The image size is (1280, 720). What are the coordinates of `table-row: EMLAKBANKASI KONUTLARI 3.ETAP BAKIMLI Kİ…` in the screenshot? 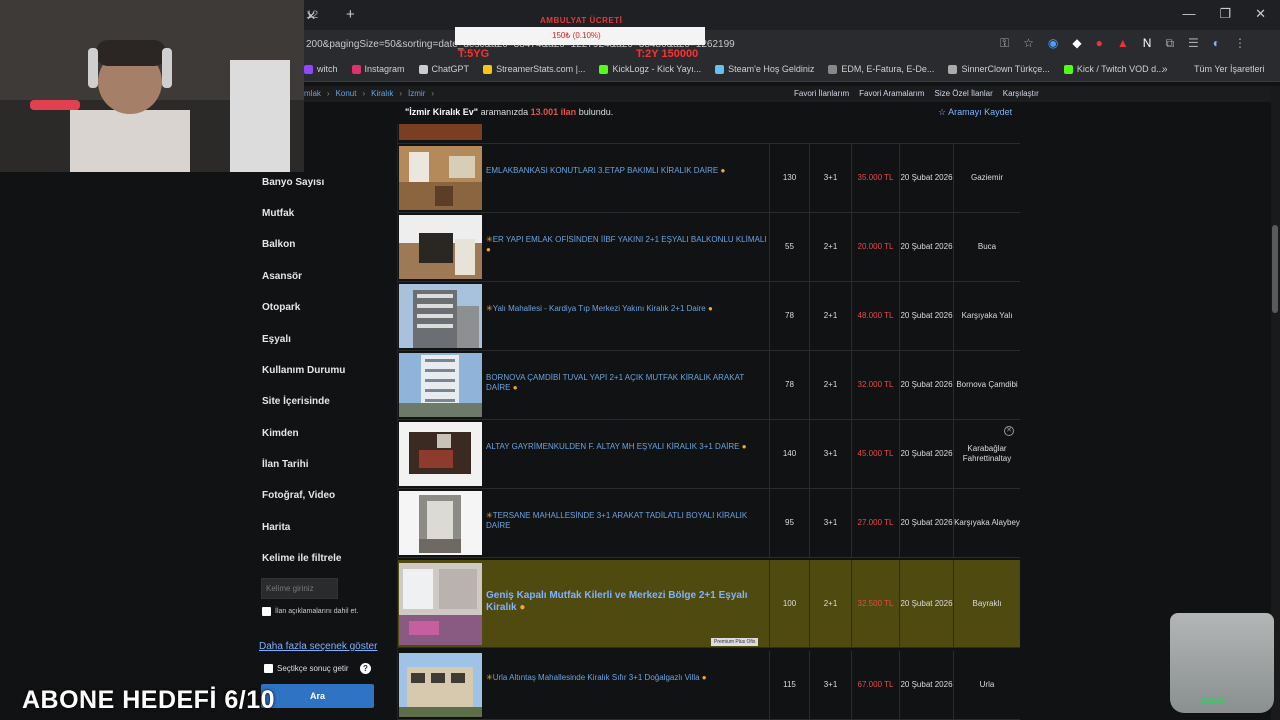 It's located at (709, 178).